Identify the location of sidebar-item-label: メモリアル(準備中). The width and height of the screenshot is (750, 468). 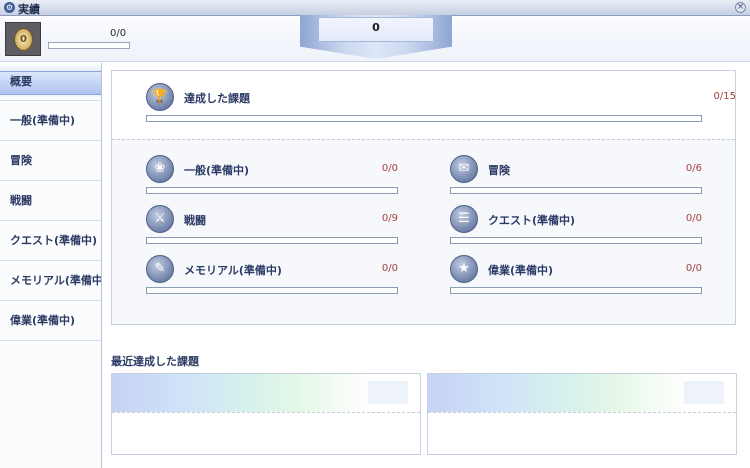
(55, 280).